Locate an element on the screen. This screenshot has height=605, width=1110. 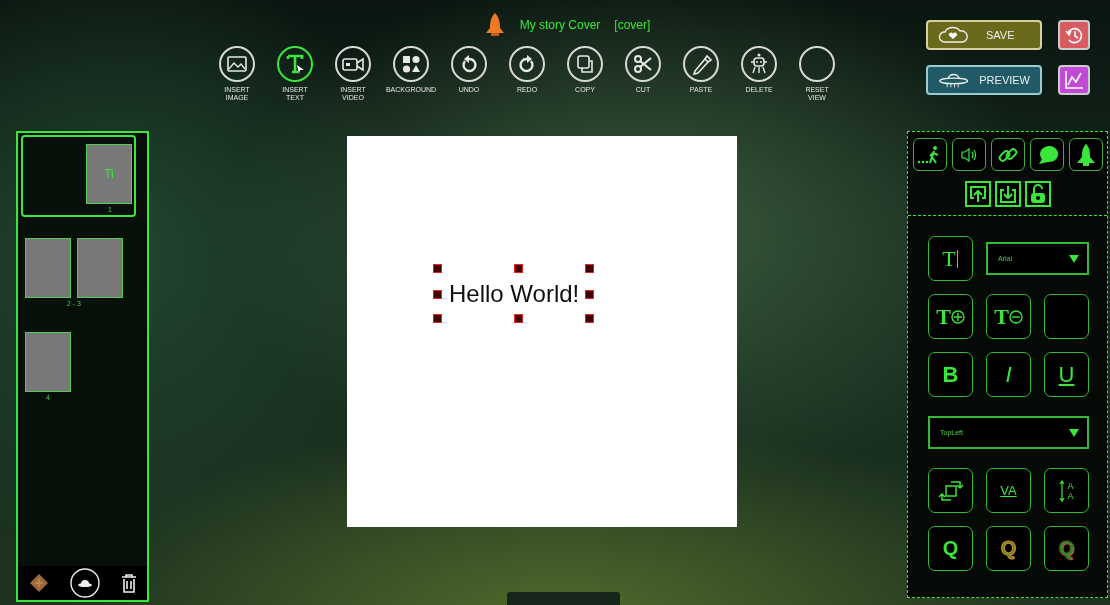
clock-icon is located at coordinates (1074, 35).